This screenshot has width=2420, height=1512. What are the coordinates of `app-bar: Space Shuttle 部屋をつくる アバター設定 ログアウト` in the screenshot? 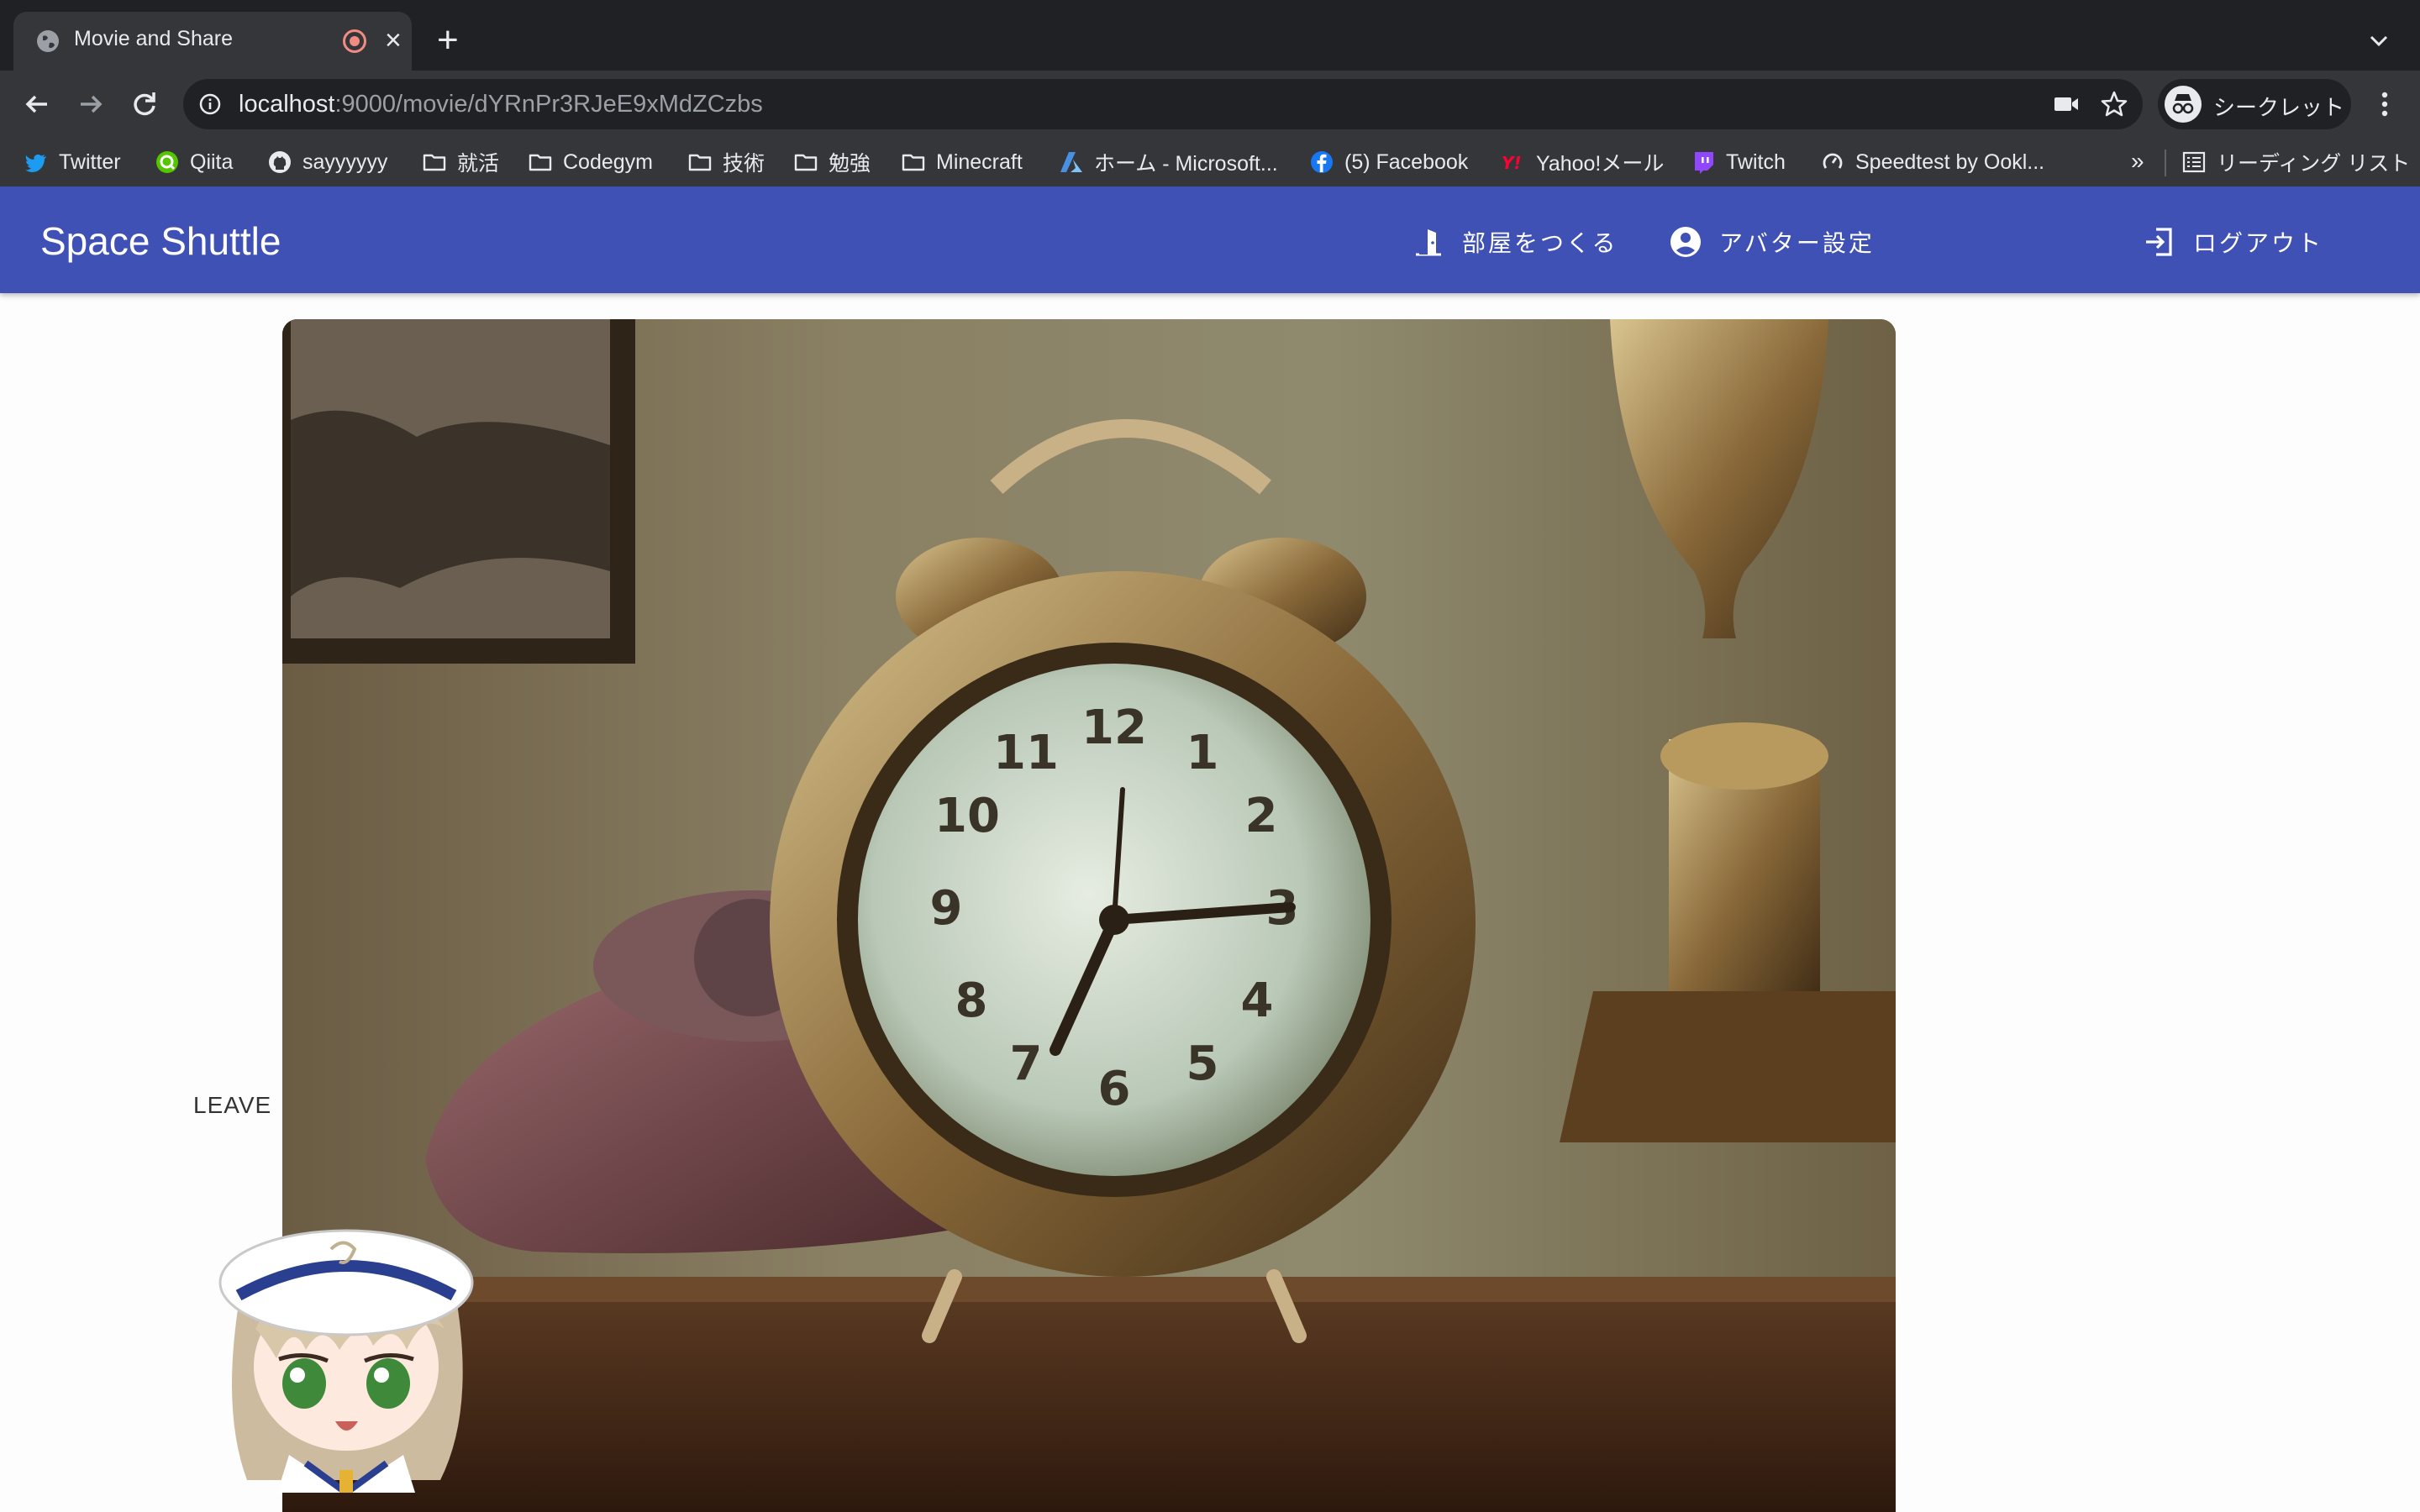 It's located at (1210, 239).